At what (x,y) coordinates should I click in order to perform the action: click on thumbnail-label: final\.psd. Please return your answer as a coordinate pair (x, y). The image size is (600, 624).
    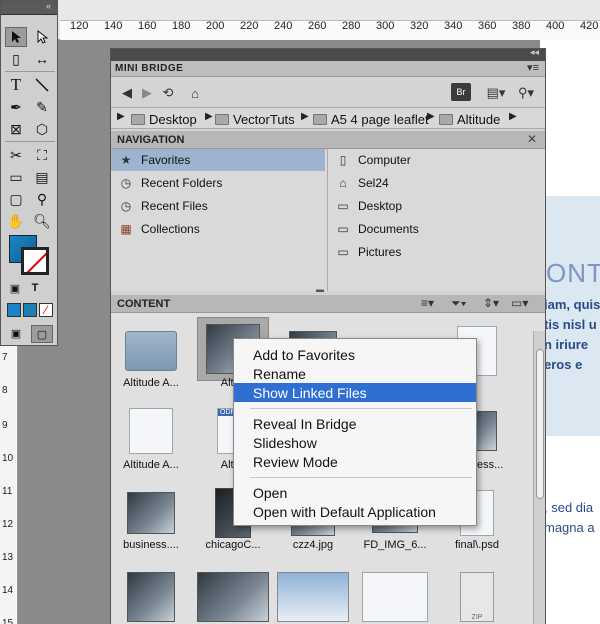
    Looking at the image, I should click on (477, 545).